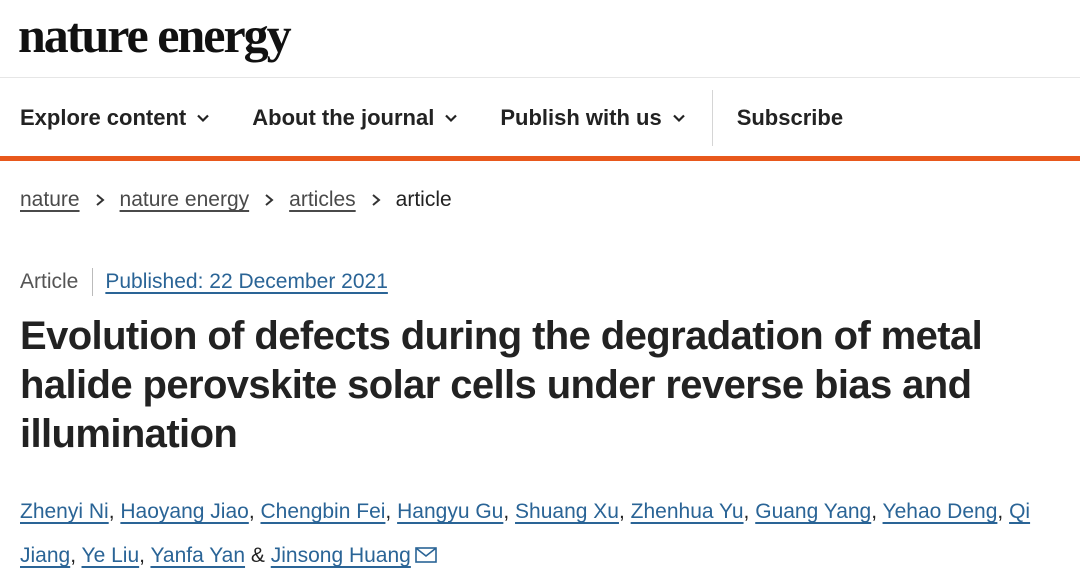 The image size is (1080, 574). I want to click on author-link: Chengbin Fei, so click(323, 511).